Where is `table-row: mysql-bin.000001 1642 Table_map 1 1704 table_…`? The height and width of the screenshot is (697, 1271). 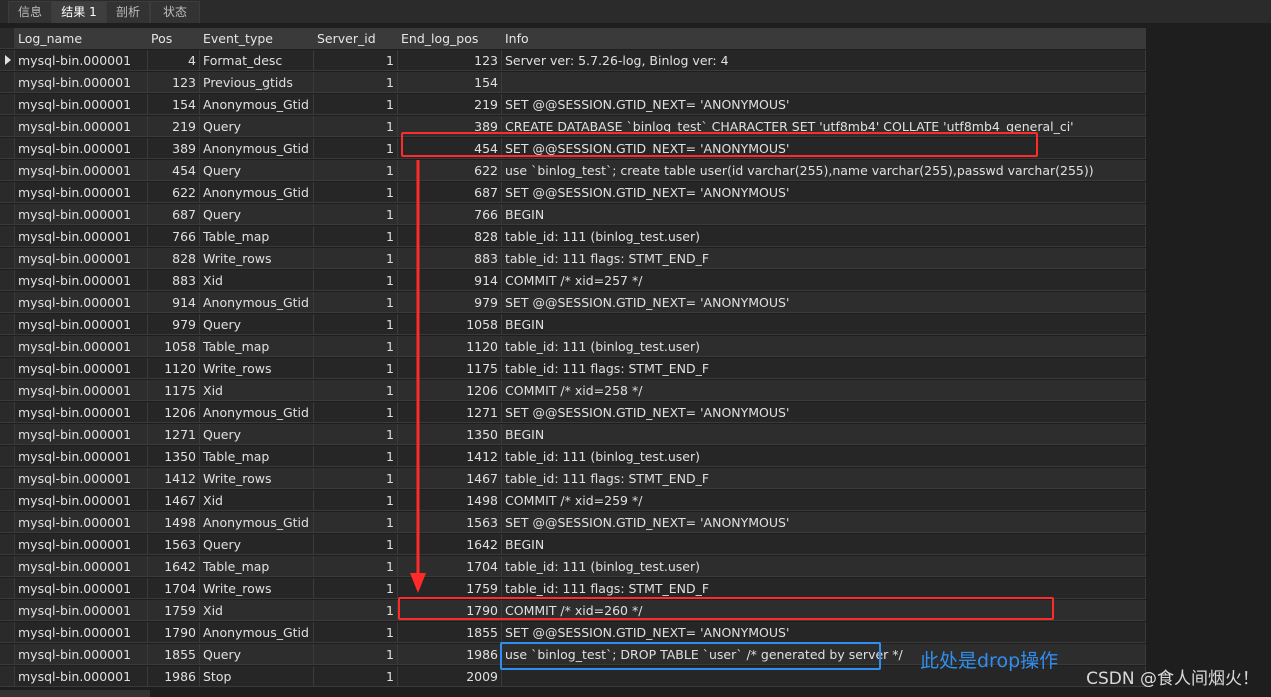
table-row: mysql-bin.000001 1642 Table_map 1 1704 table_… is located at coordinates (573, 567).